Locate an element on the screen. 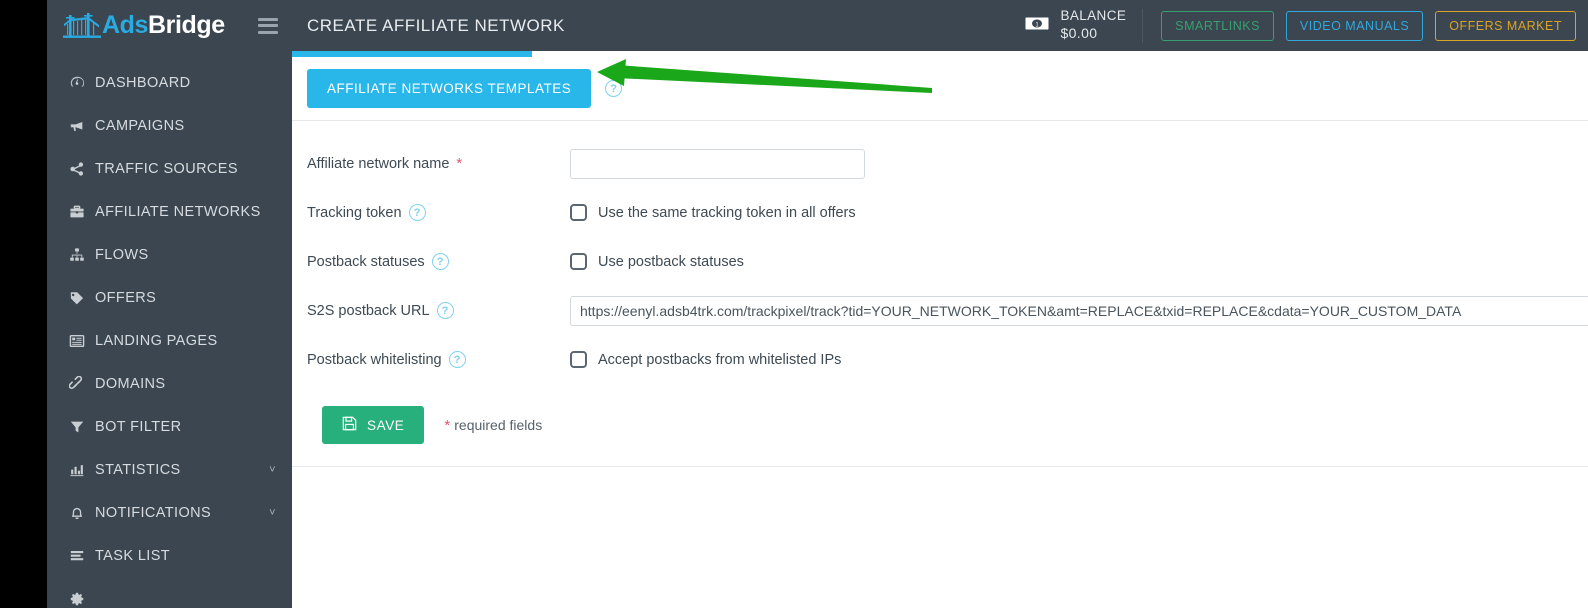  sidebar-item-label: TRAFFIC SOURCES is located at coordinates (166, 168).